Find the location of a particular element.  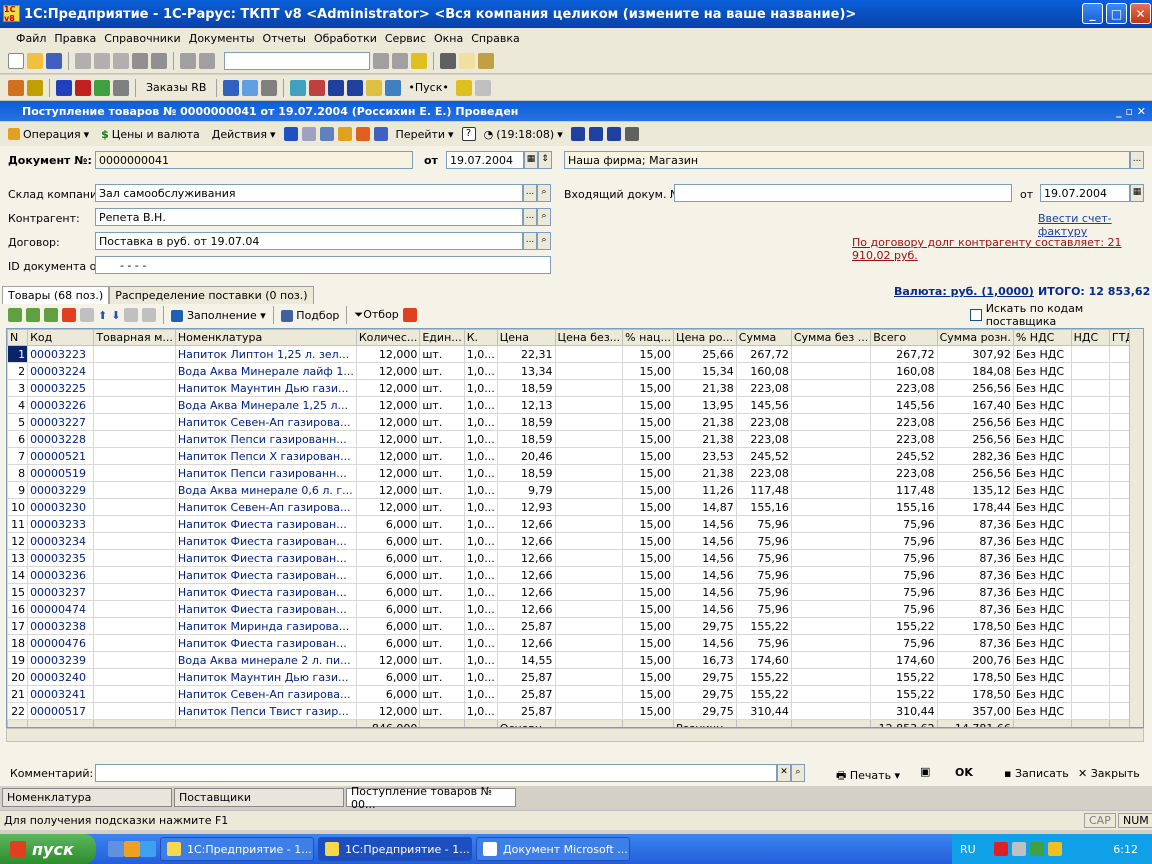

table-cell: 29,75 is located at coordinates (705, 626).